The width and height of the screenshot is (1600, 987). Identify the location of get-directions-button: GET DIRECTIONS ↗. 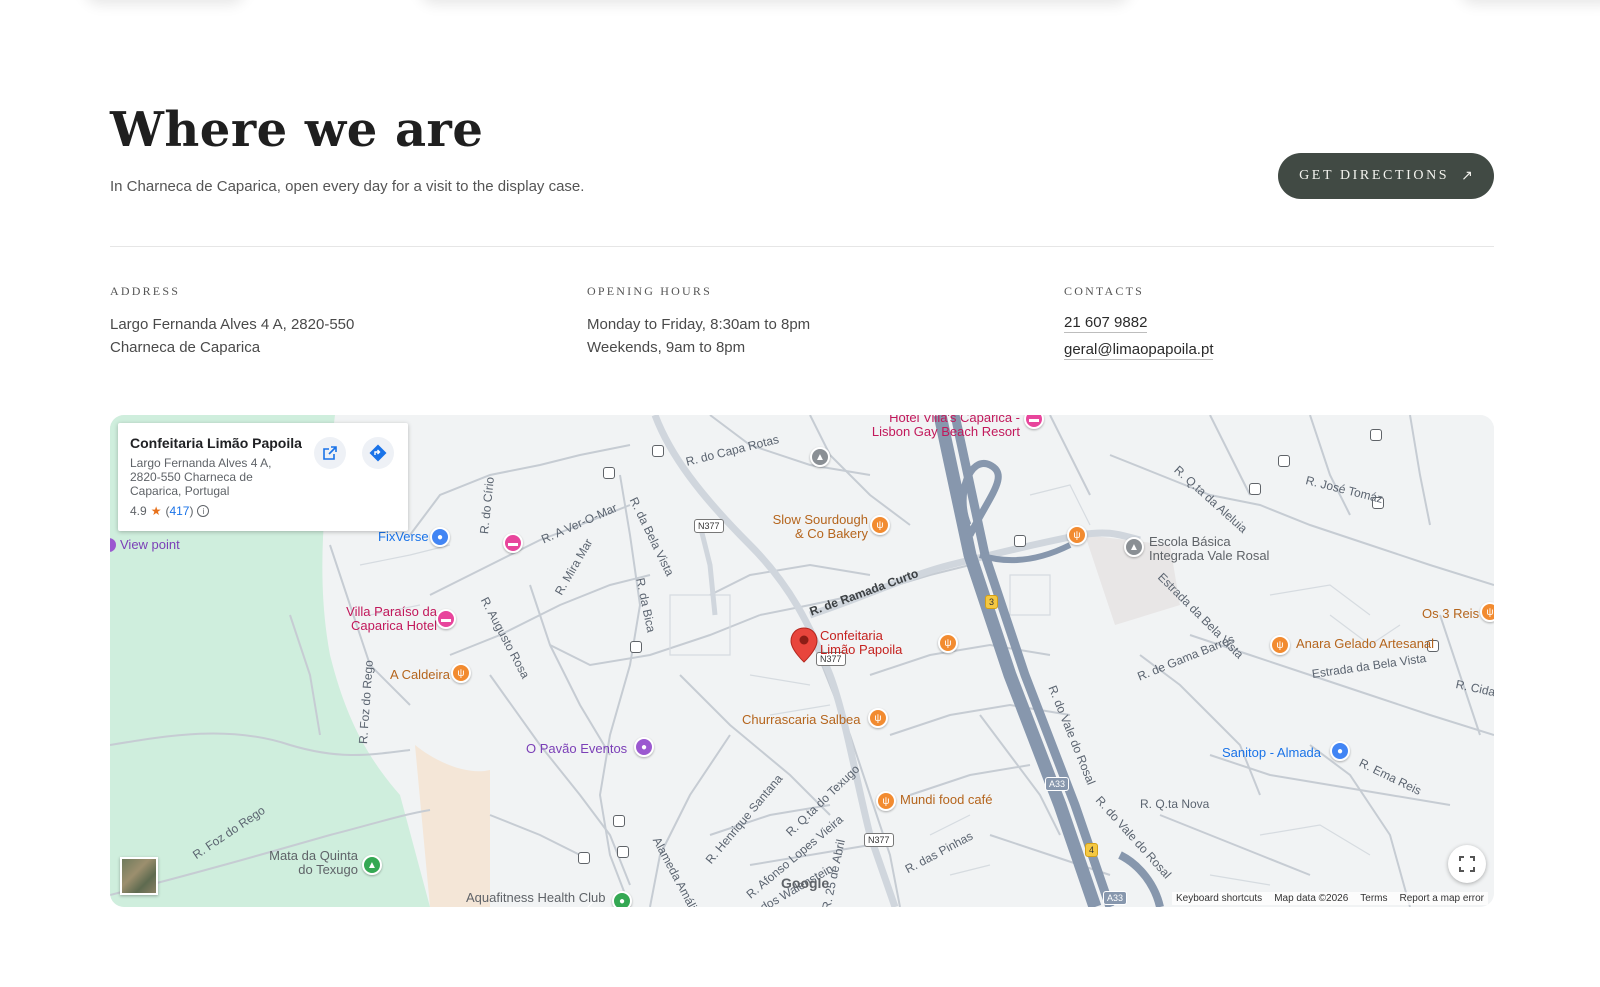
(1386, 176).